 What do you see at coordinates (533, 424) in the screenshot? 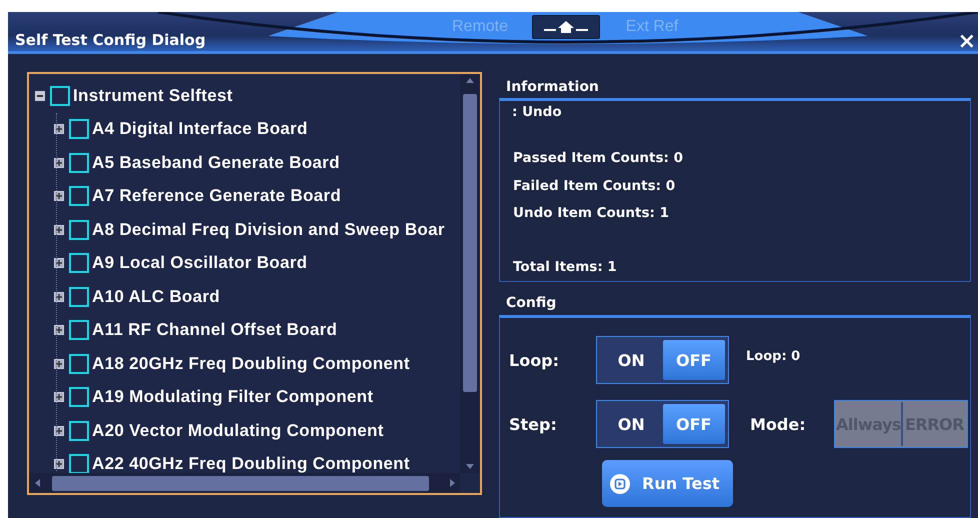
I see `field-label: Step:` at bounding box center [533, 424].